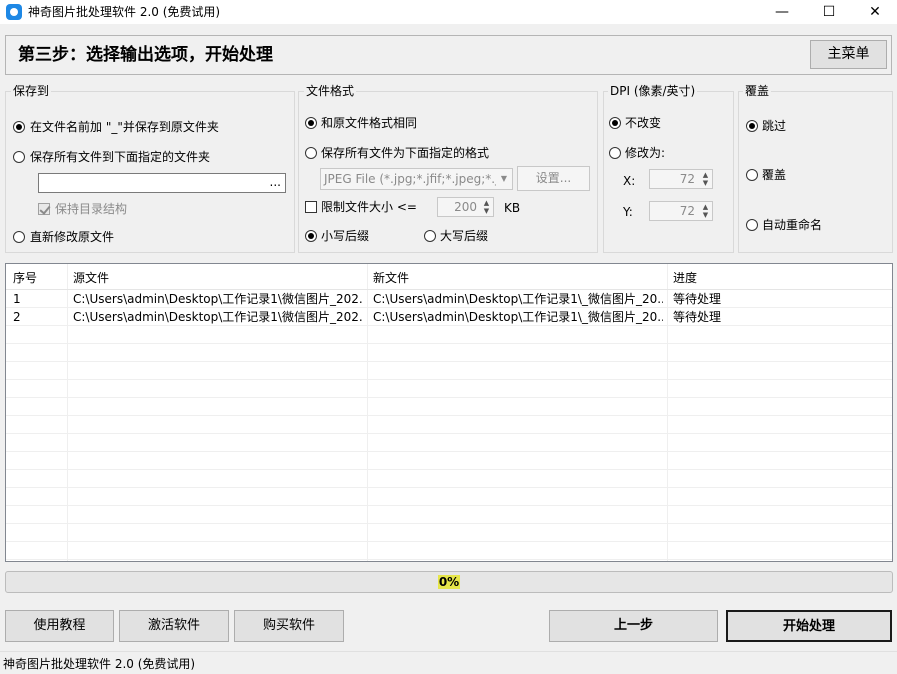 The width and height of the screenshot is (897, 674). I want to click on status-bar: 神奇图片批处理软件 2.0 (免费试用), so click(448, 662).